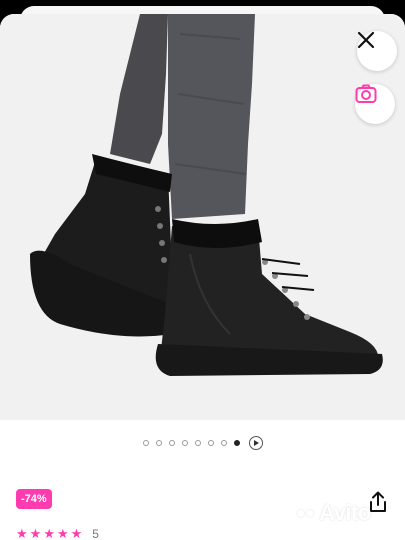  I want to click on discount-badge: -74%, so click(34, 499).